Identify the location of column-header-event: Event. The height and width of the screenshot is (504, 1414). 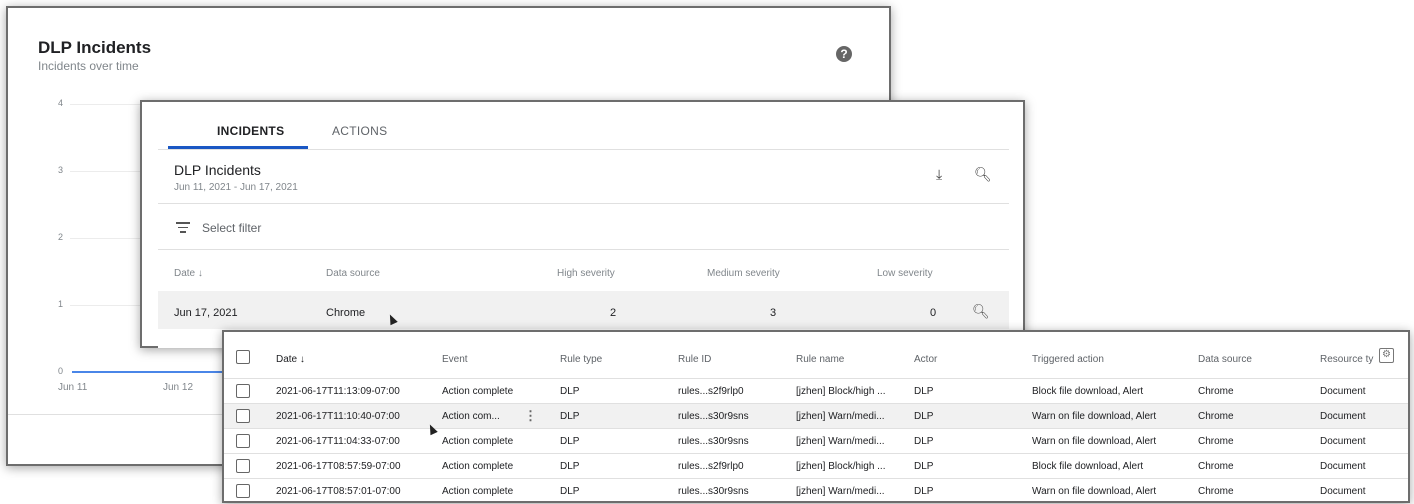
(455, 359).